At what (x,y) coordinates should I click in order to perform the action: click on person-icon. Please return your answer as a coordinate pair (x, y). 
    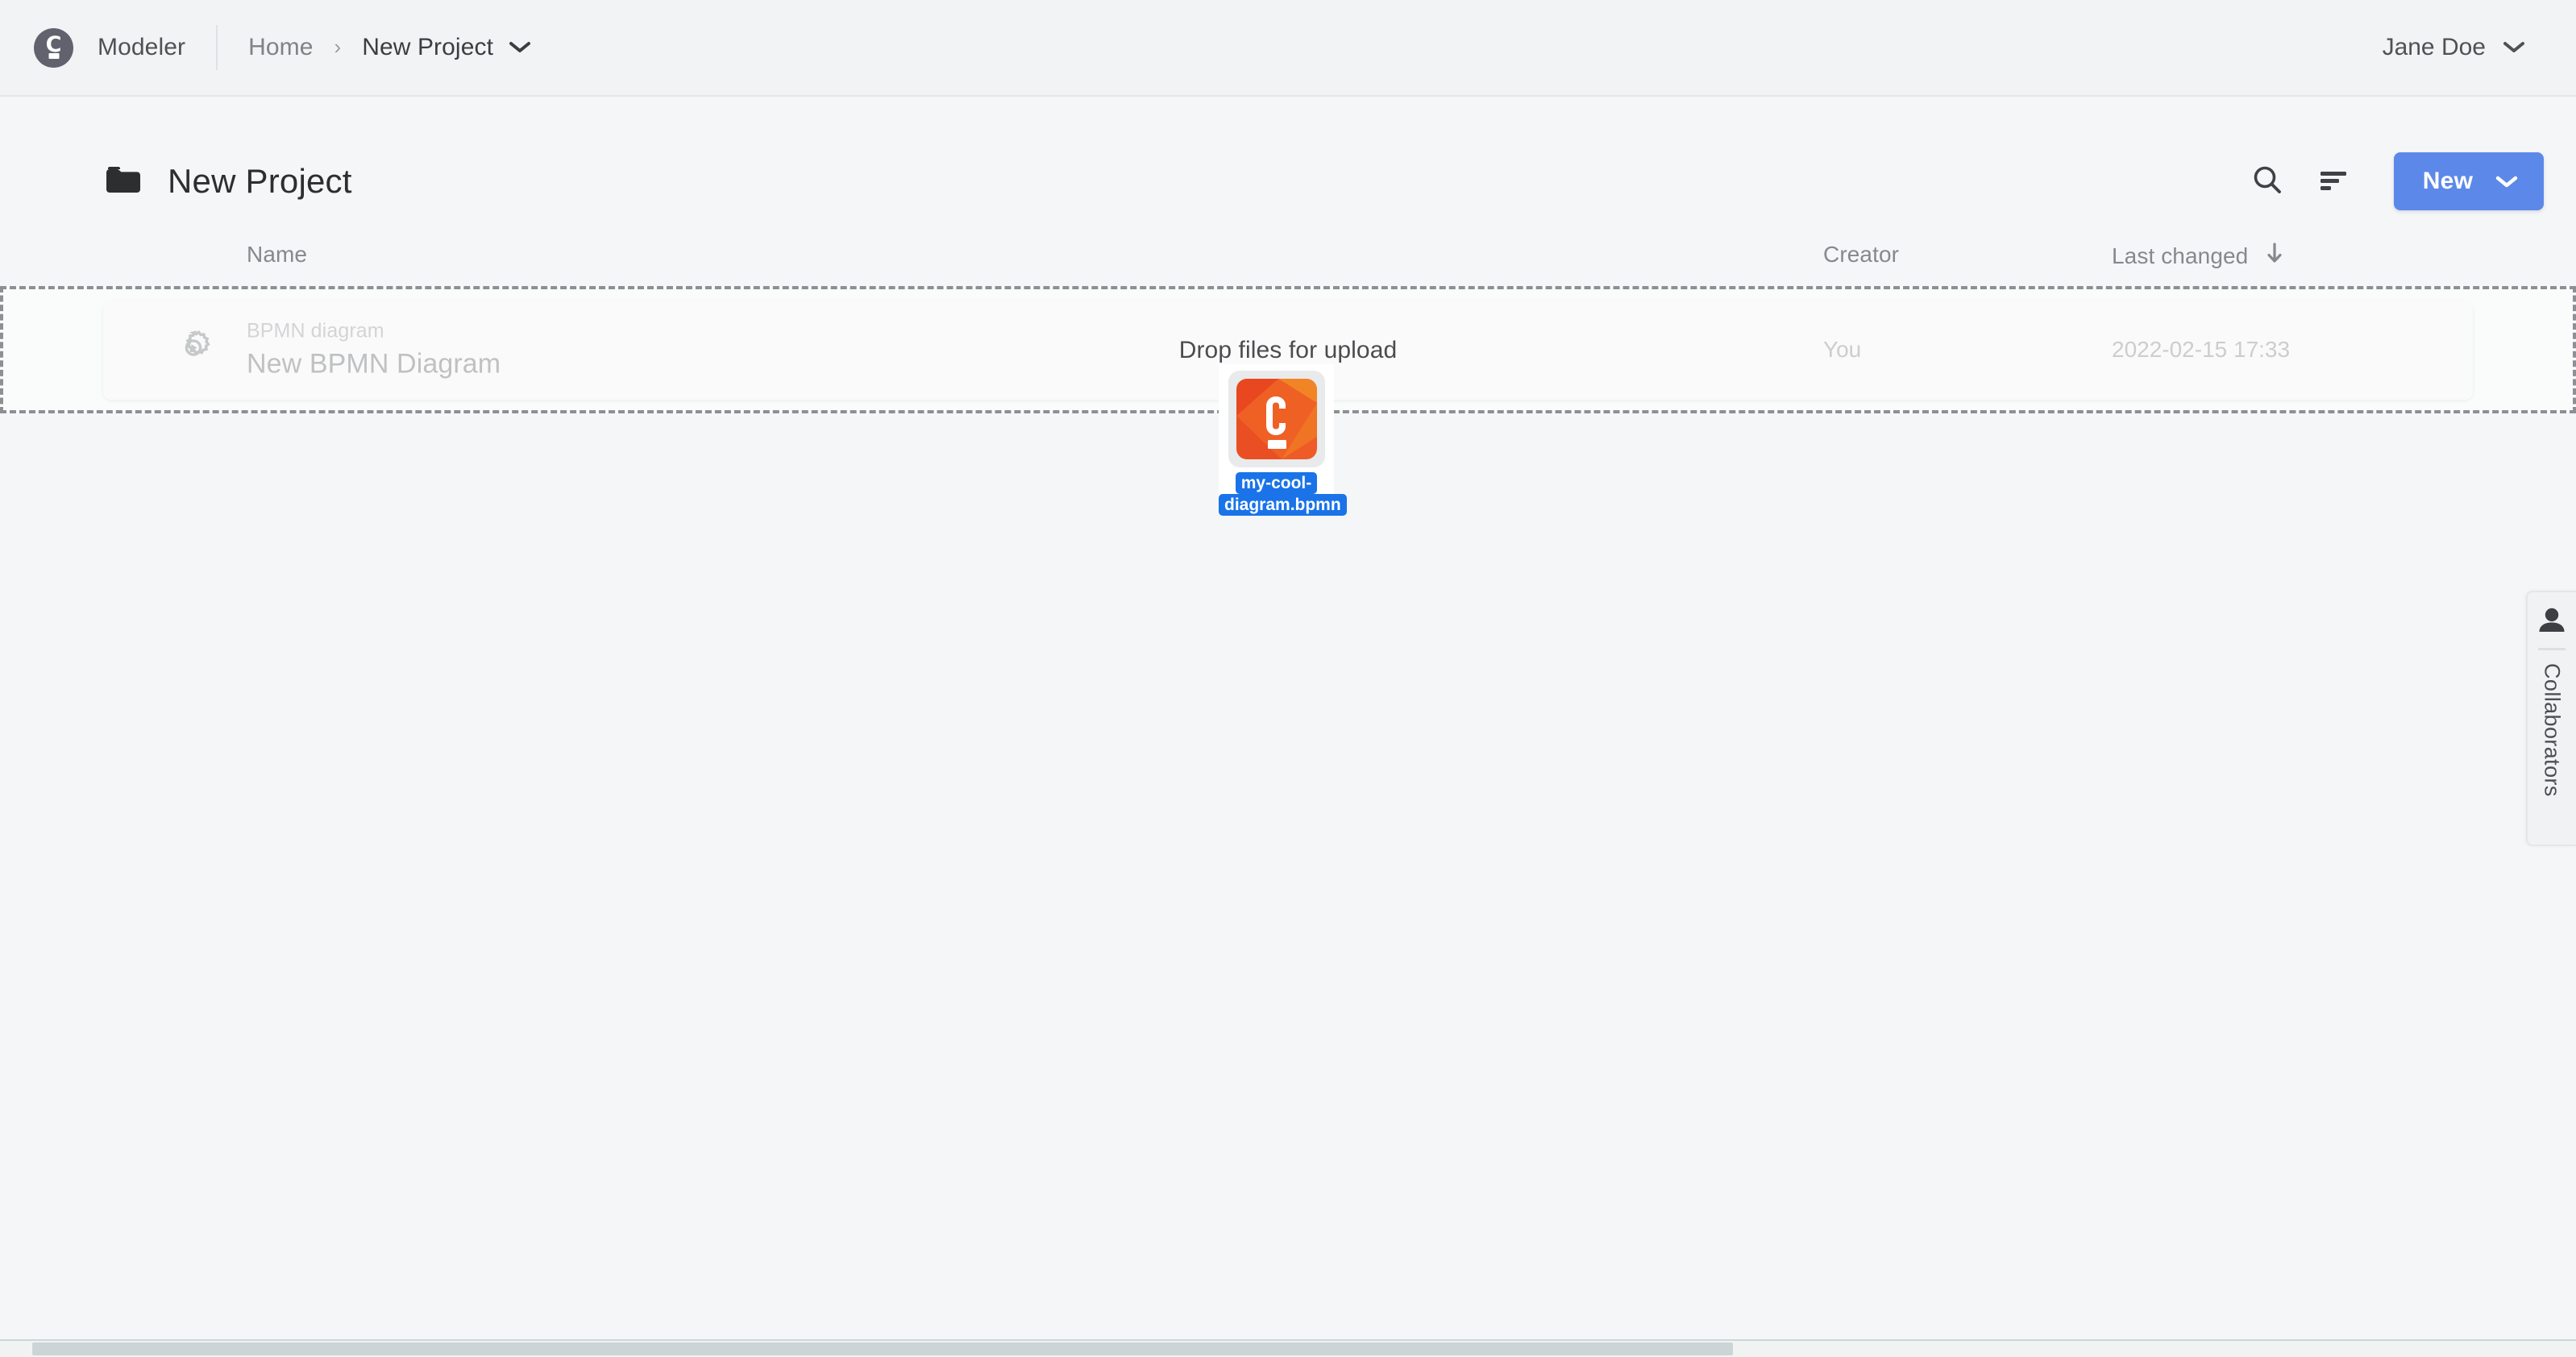
    Looking at the image, I should click on (2551, 622).